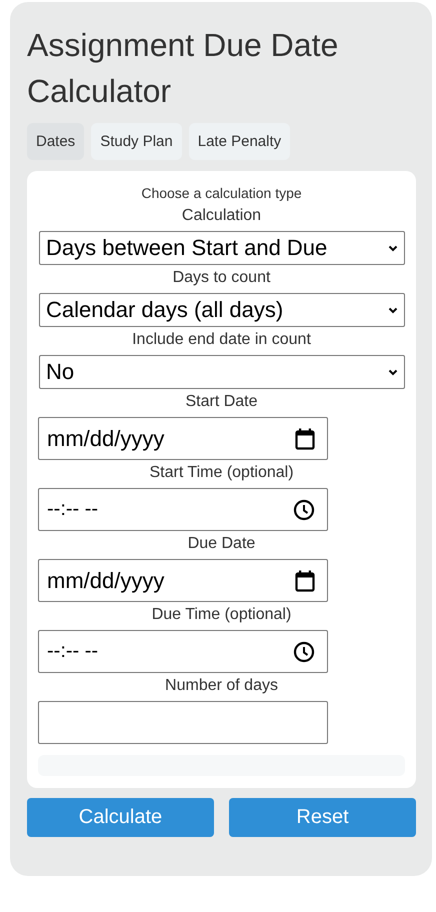  Describe the element at coordinates (136, 141) in the screenshot. I see `tab: Study Plan` at that location.